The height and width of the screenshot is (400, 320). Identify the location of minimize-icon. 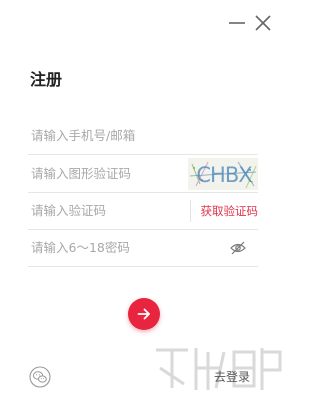
(237, 23).